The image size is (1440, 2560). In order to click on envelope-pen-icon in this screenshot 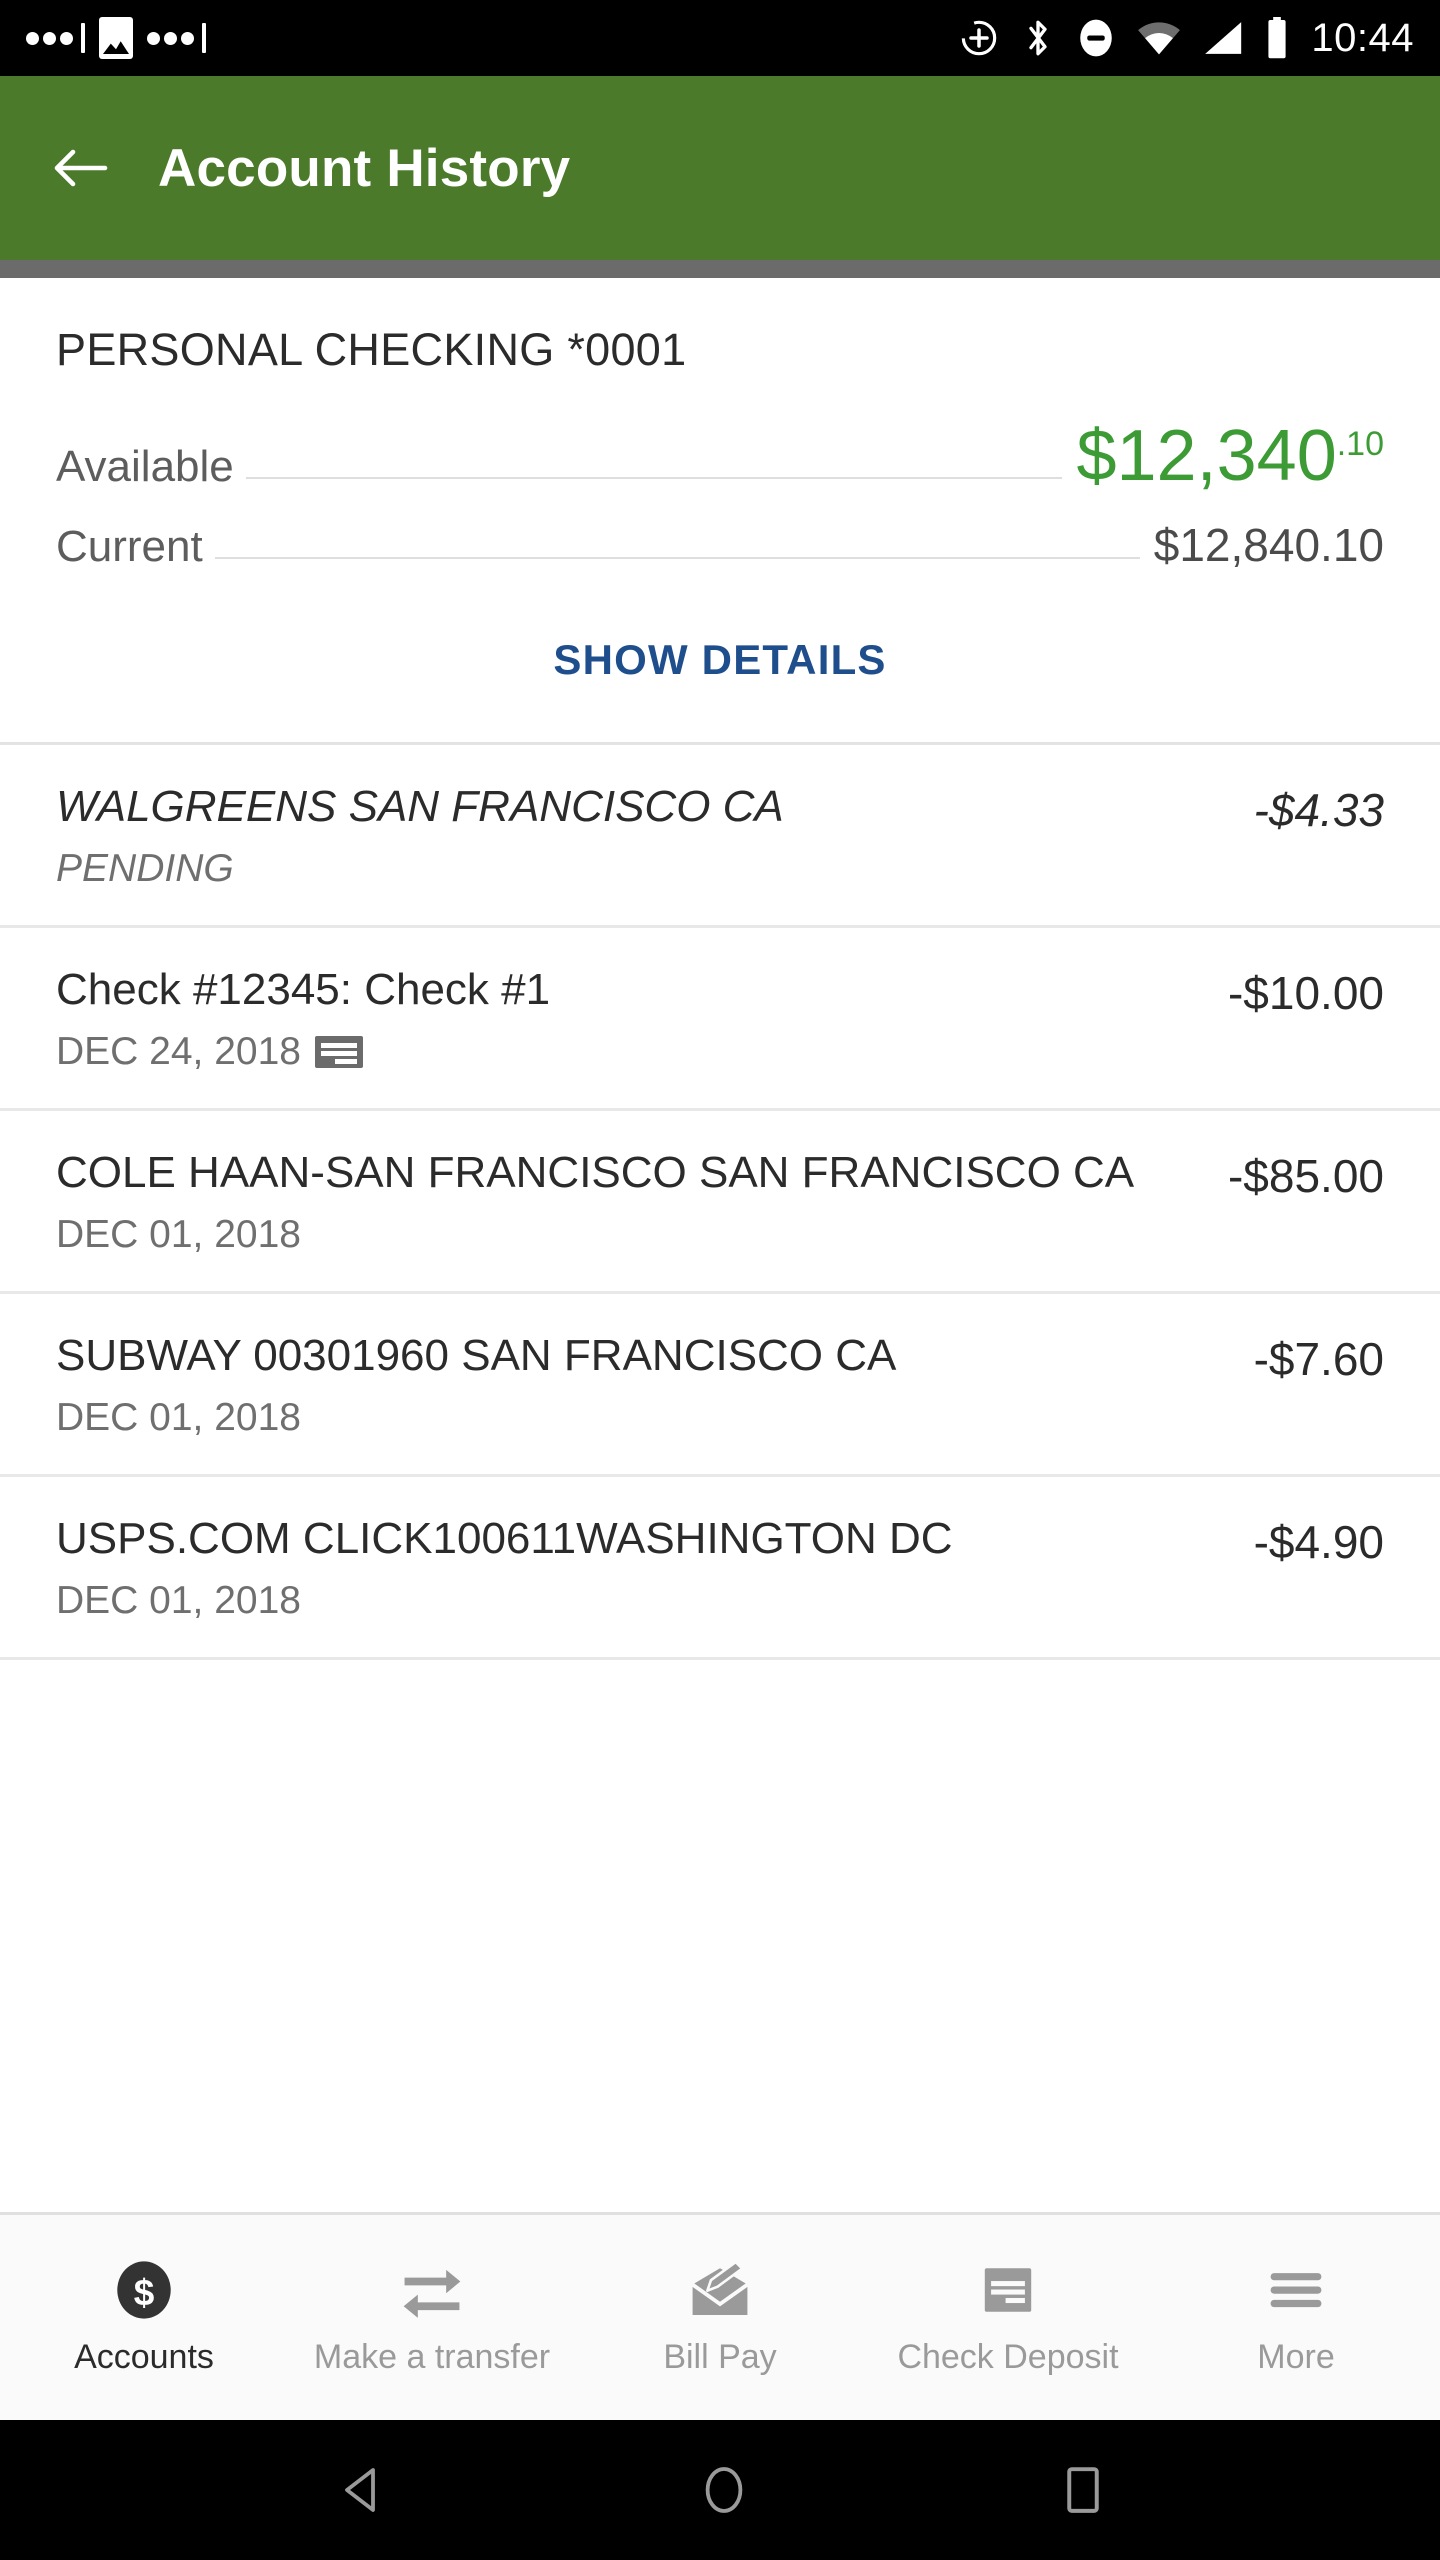, I will do `click(720, 2290)`.